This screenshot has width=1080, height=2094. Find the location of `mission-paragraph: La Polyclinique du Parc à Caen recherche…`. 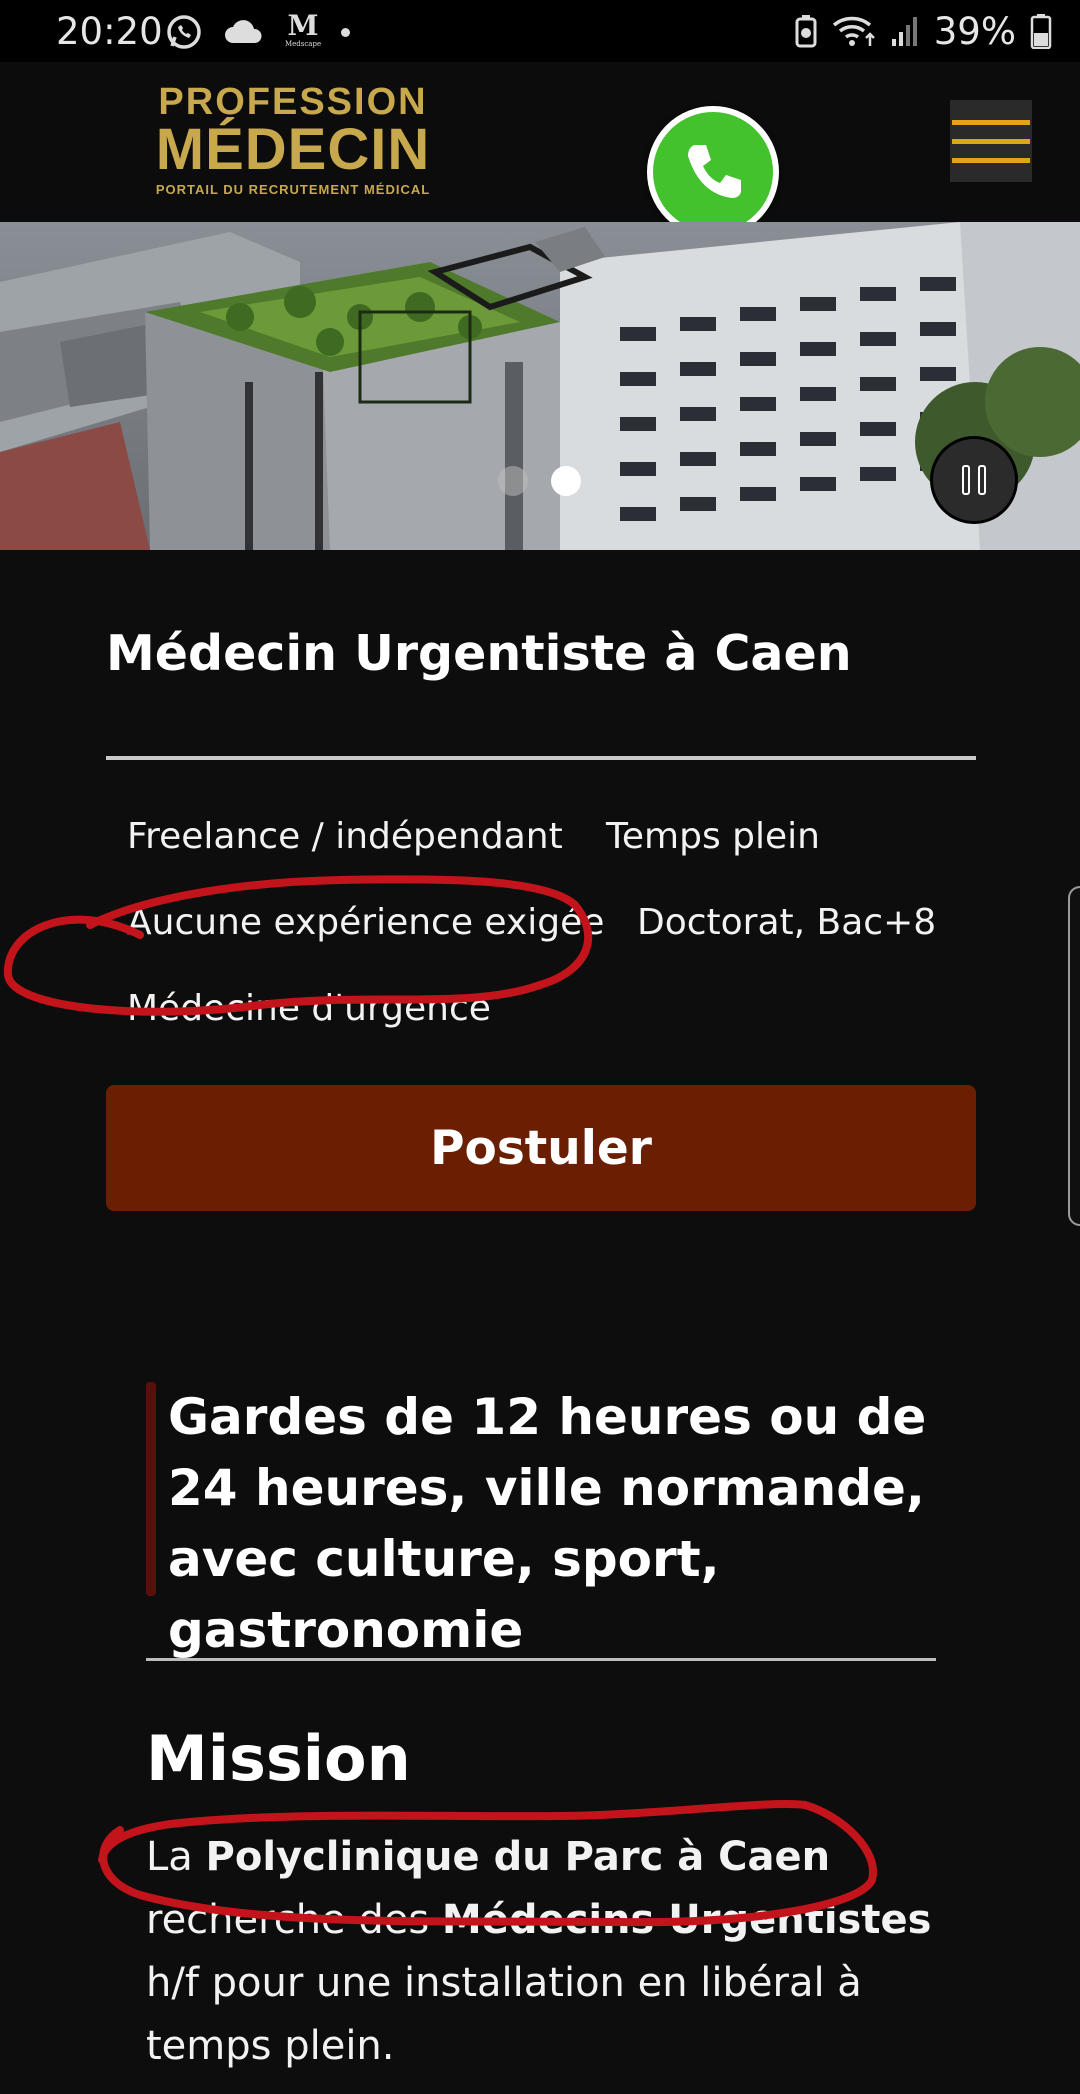

mission-paragraph: La Polyclinique du Parc à Caen recherche… is located at coordinates (541, 1952).